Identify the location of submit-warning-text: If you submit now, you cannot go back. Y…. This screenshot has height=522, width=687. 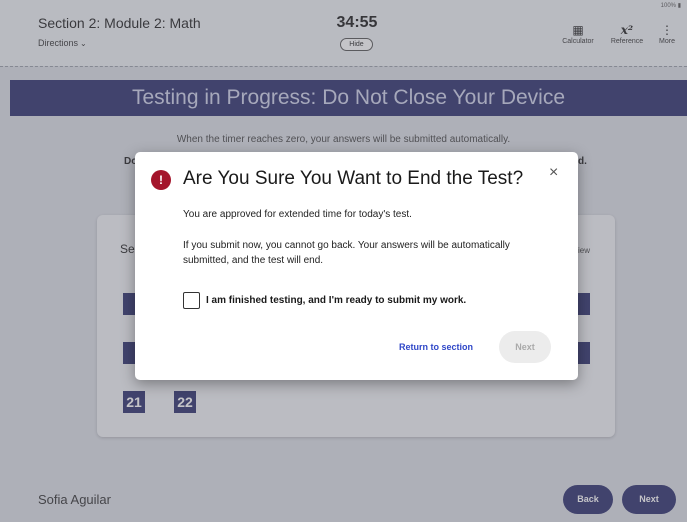
(346, 253).